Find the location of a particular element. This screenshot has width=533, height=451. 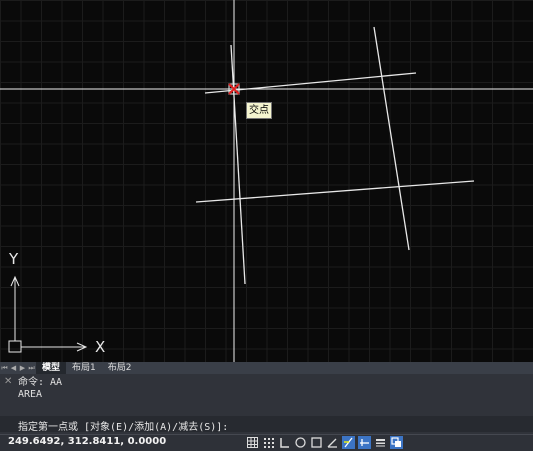

otrack-icon is located at coordinates (332, 442).